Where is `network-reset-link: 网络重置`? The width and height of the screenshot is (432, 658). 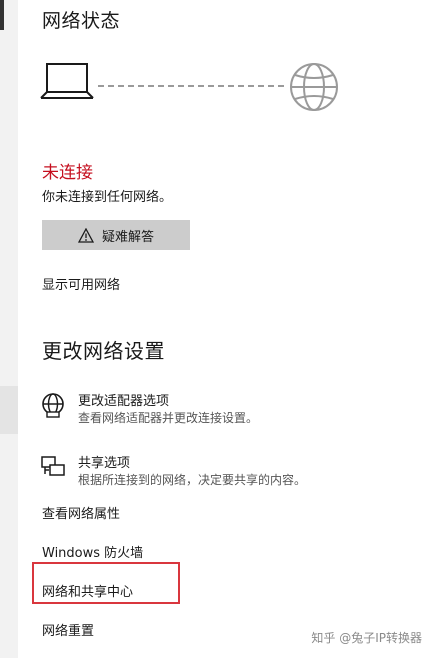
network-reset-link: 网络重置 is located at coordinates (68, 629).